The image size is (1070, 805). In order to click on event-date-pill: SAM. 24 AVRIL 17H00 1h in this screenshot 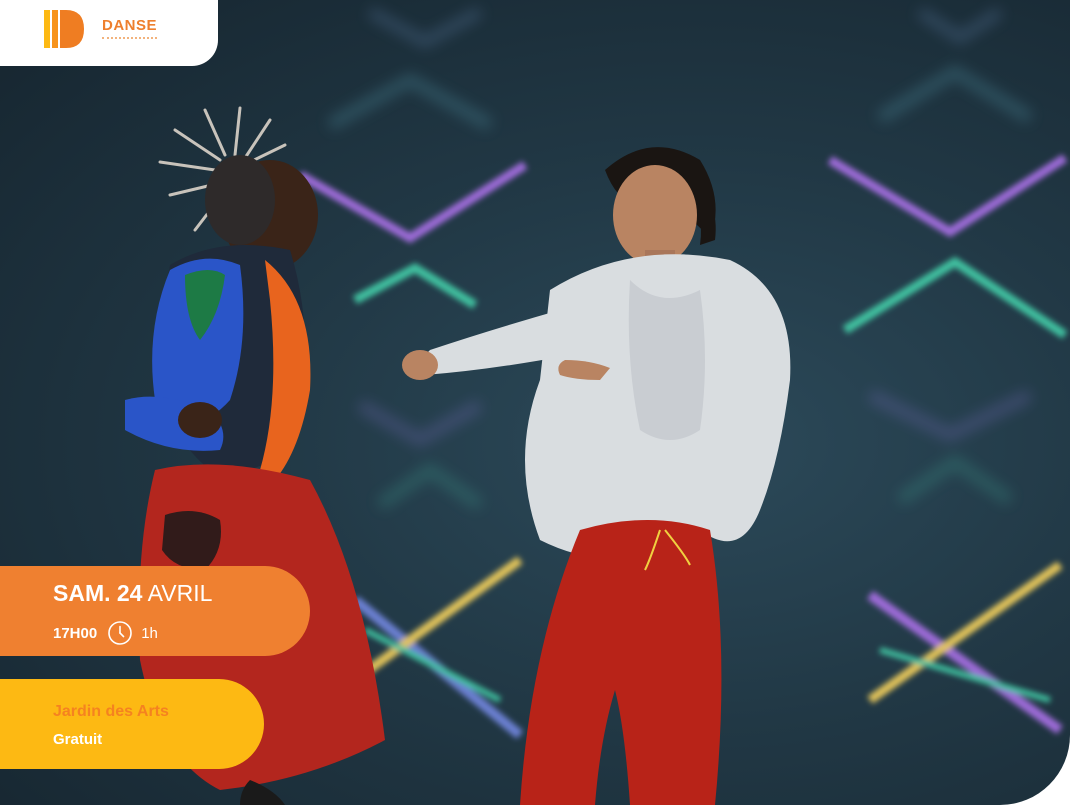, I will do `click(155, 611)`.